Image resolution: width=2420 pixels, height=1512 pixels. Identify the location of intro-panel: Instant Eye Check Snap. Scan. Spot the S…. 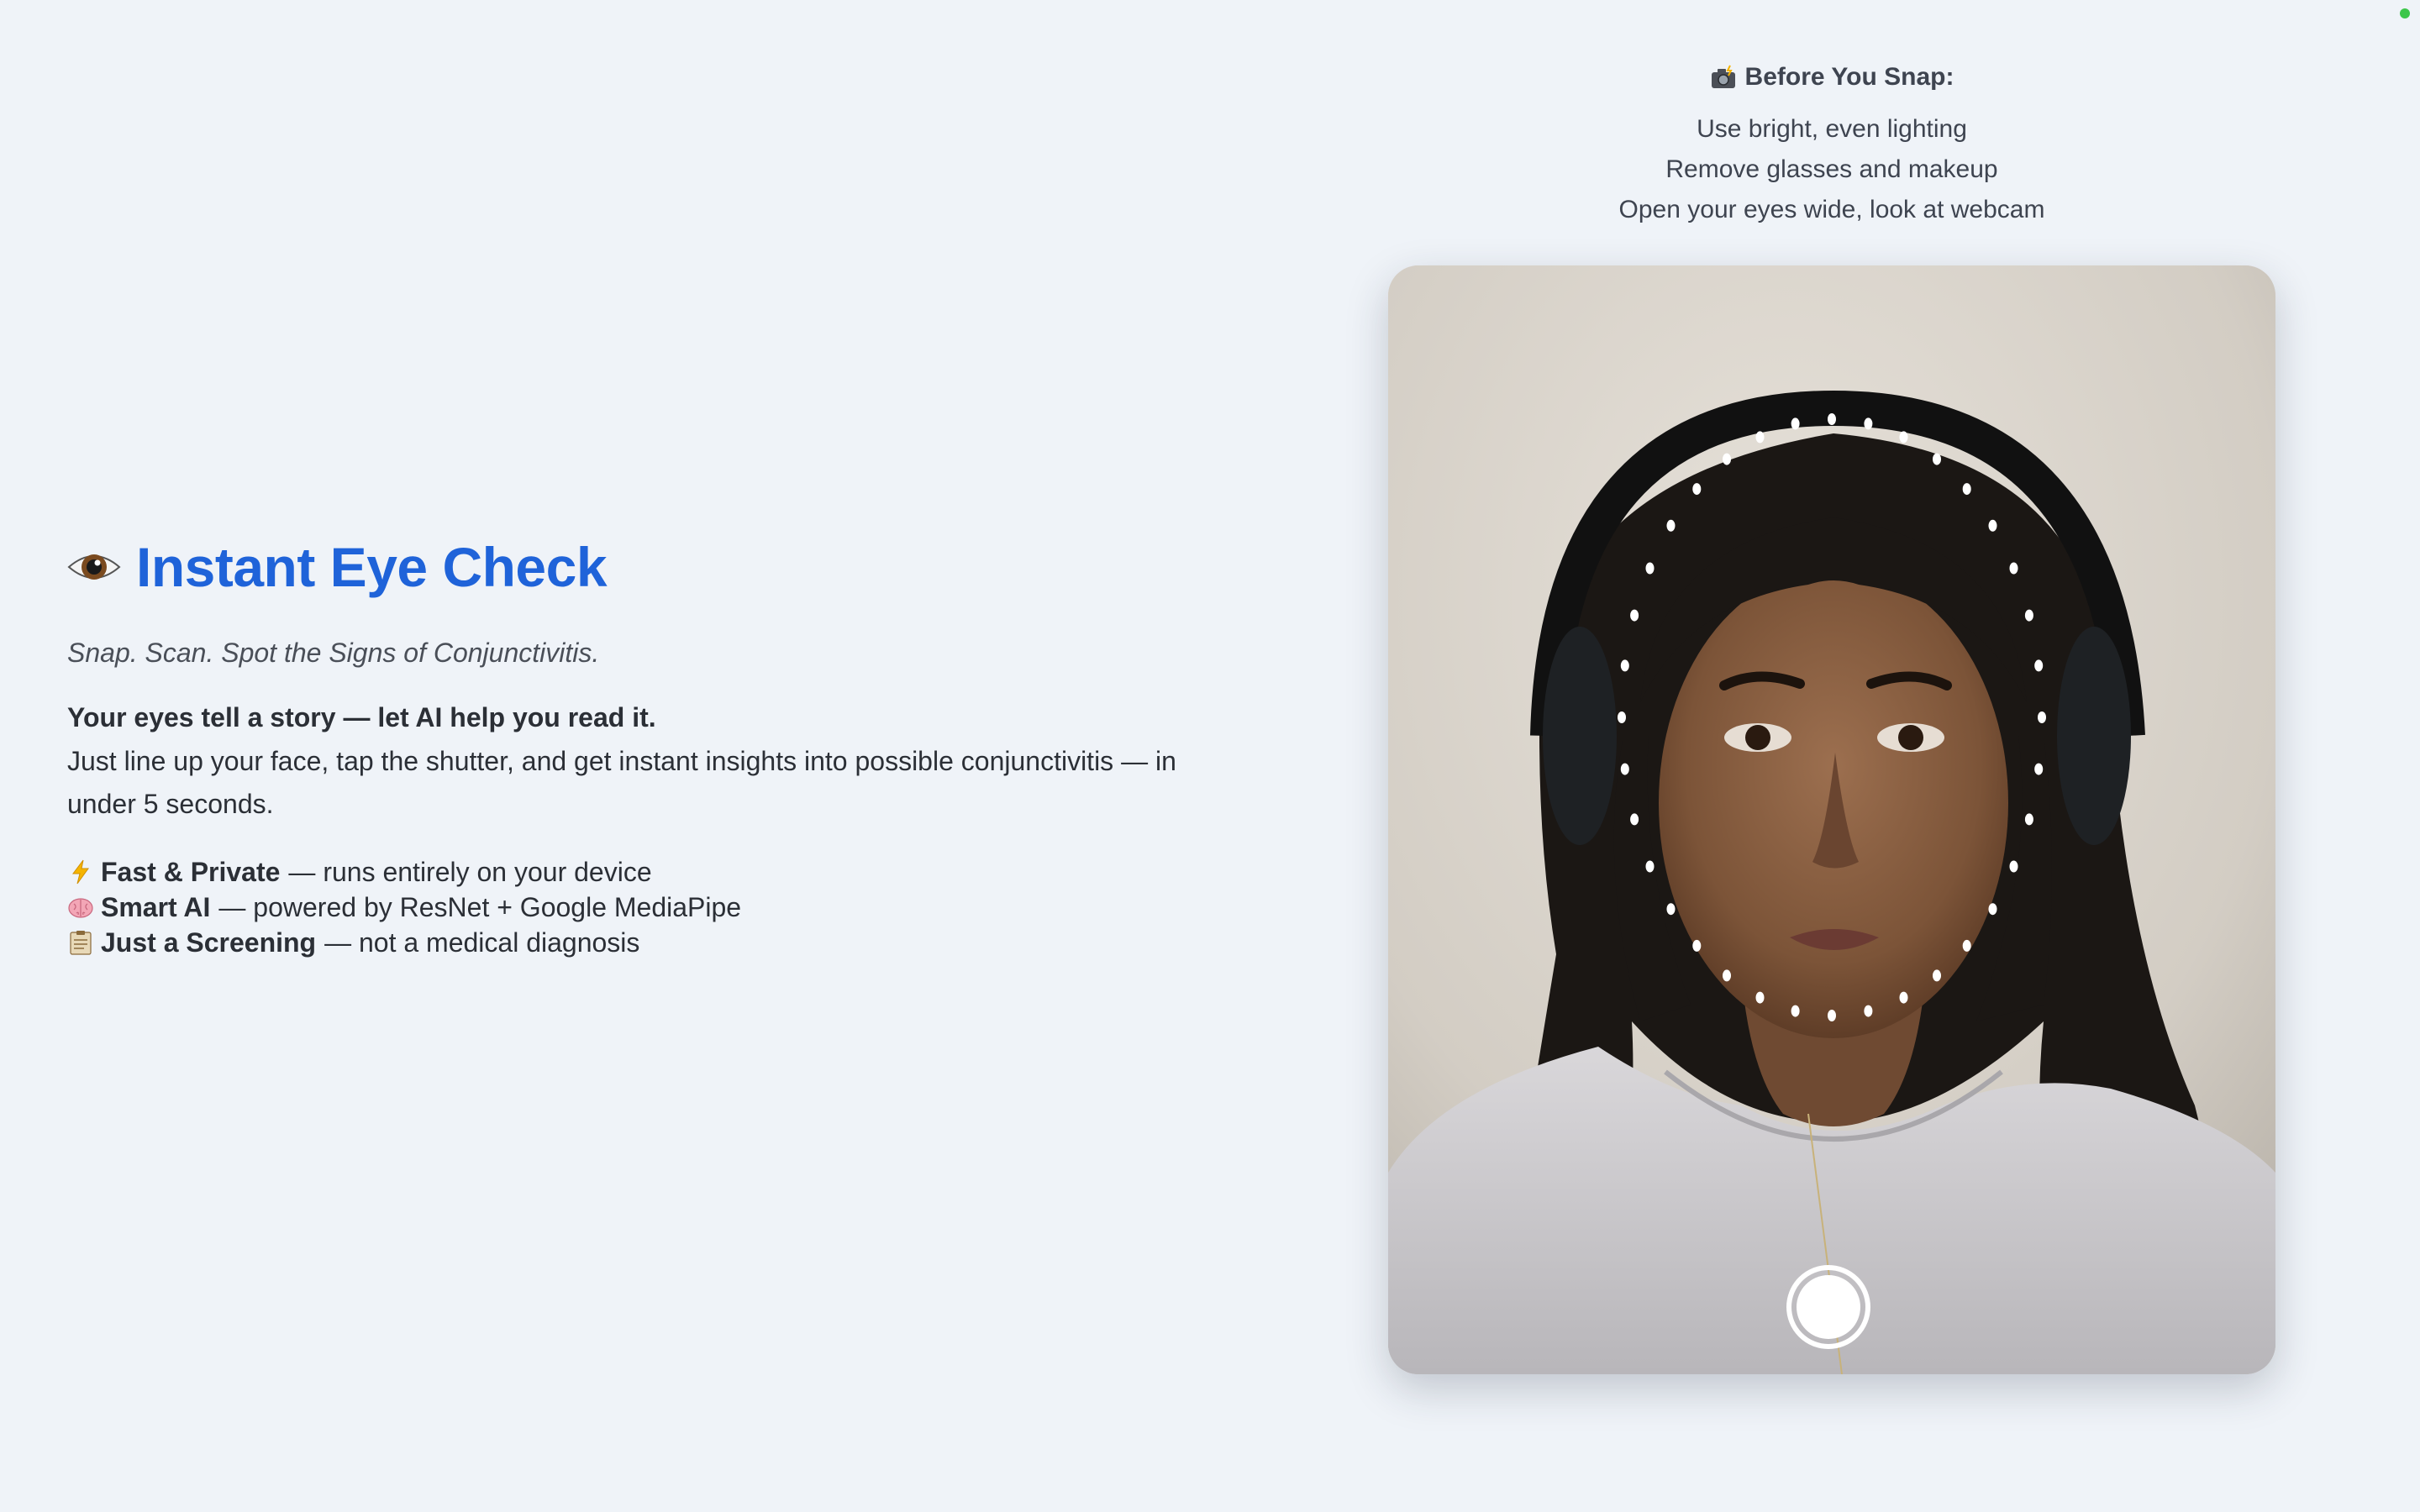
(638, 744).